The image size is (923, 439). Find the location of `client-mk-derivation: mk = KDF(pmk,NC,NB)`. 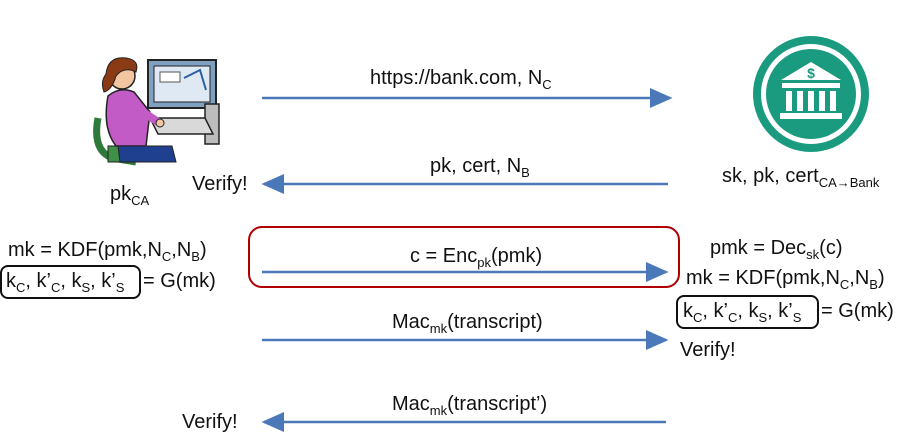

client-mk-derivation: mk = KDF(pmk,NC,NB) is located at coordinates (107, 251).